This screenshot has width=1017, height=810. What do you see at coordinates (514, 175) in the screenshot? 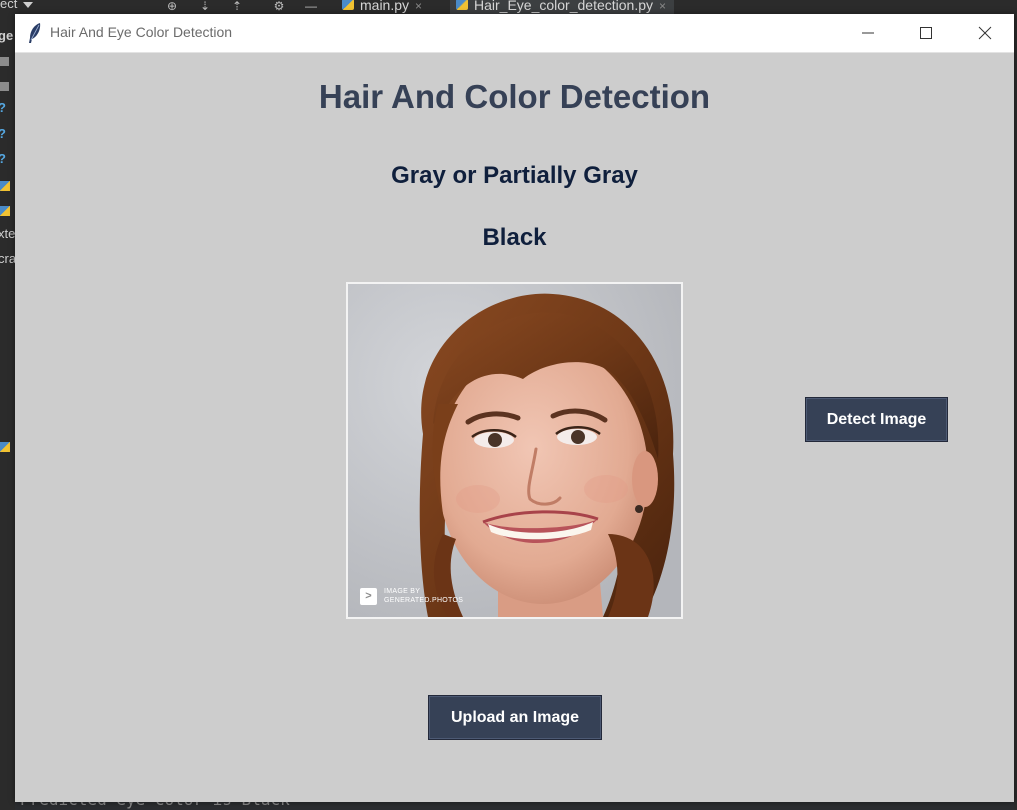
I see `hair-color-result: Gray or Partially Gray` at bounding box center [514, 175].